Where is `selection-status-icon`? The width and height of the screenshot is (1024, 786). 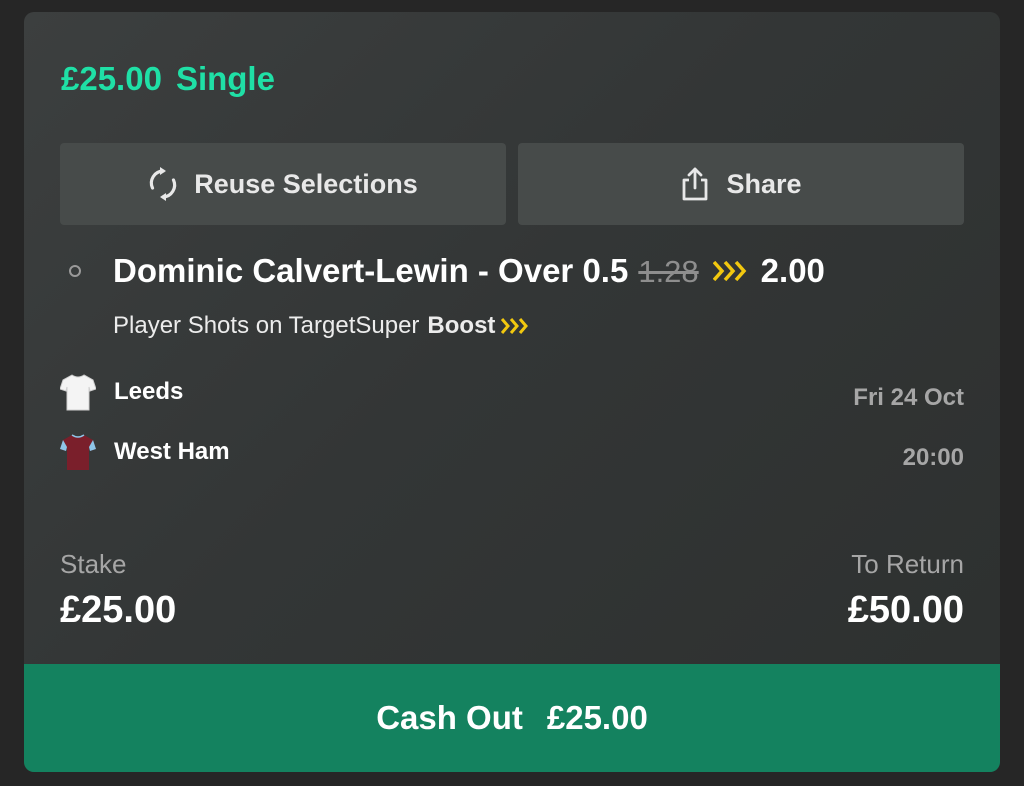 selection-status-icon is located at coordinates (75, 271).